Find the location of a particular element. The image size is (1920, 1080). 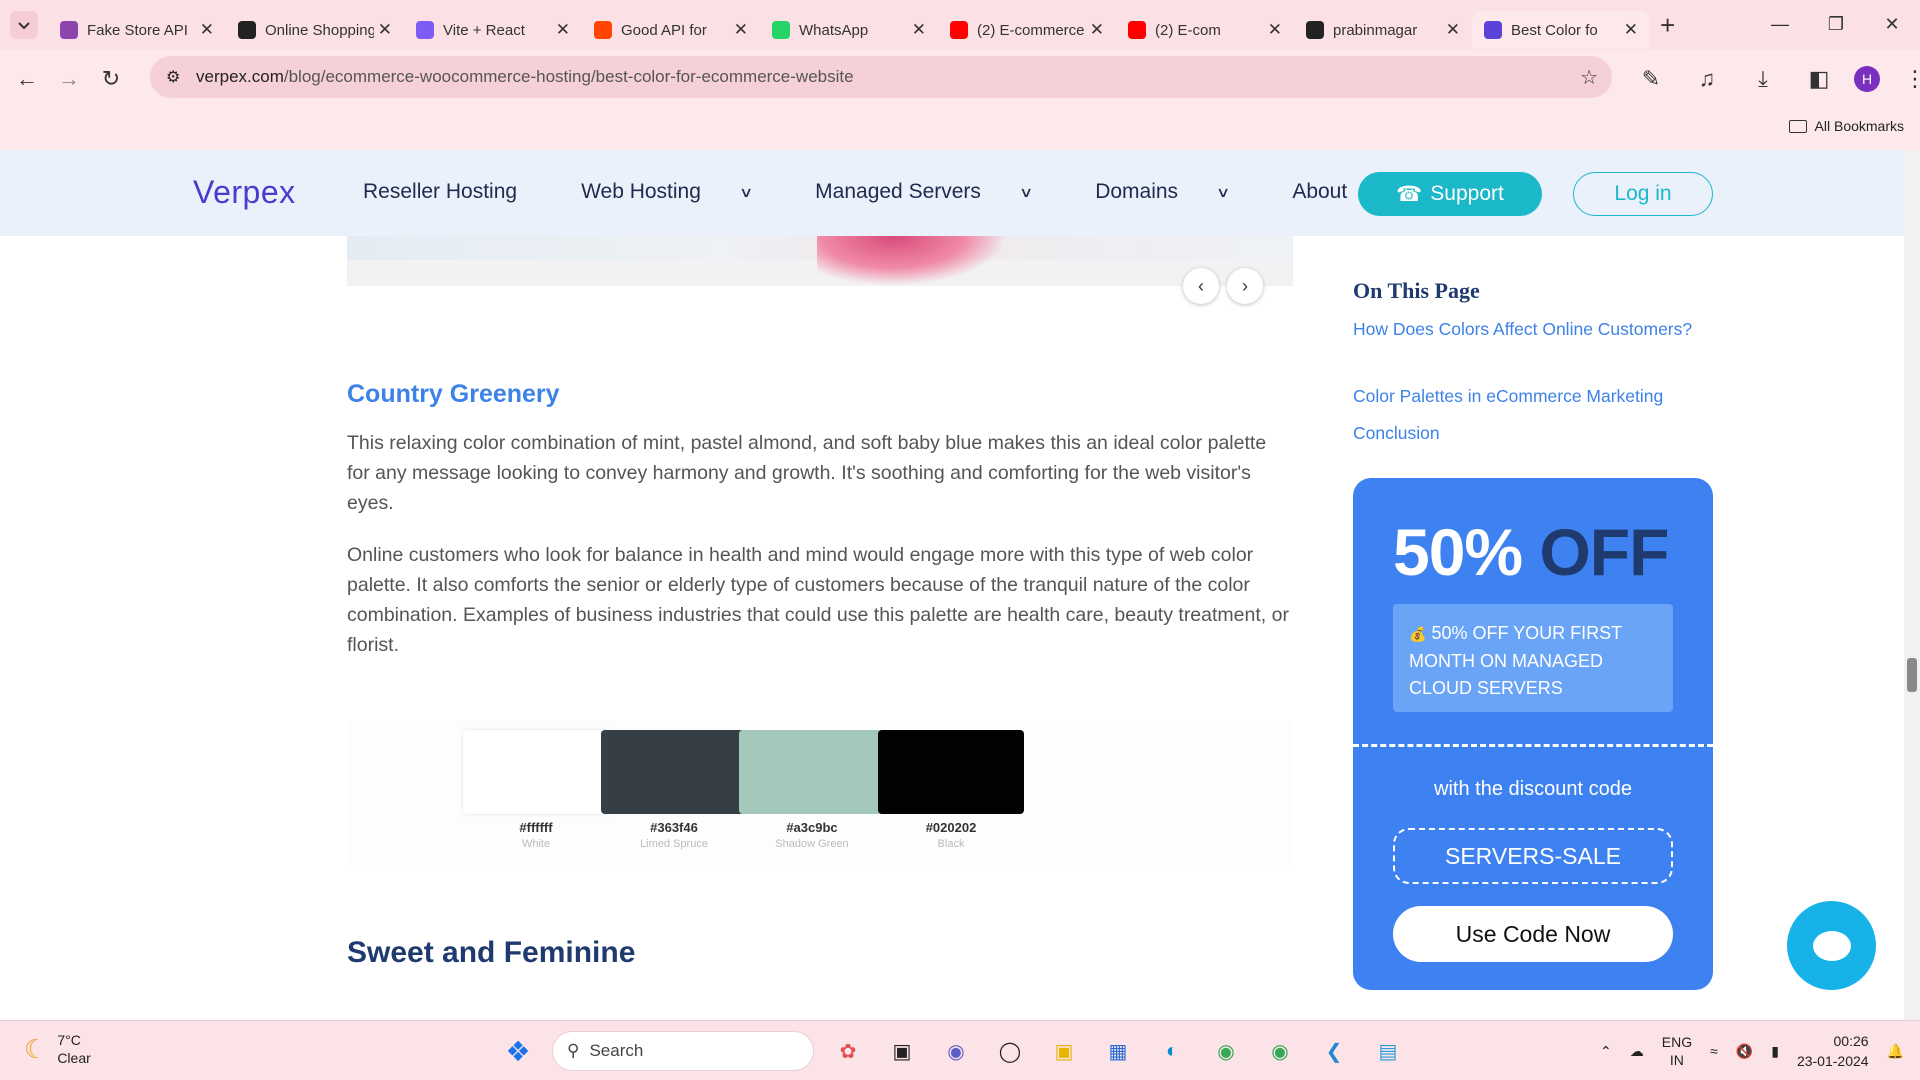

menu-kebab-icon: ⋮ is located at coordinates (1907, 79).